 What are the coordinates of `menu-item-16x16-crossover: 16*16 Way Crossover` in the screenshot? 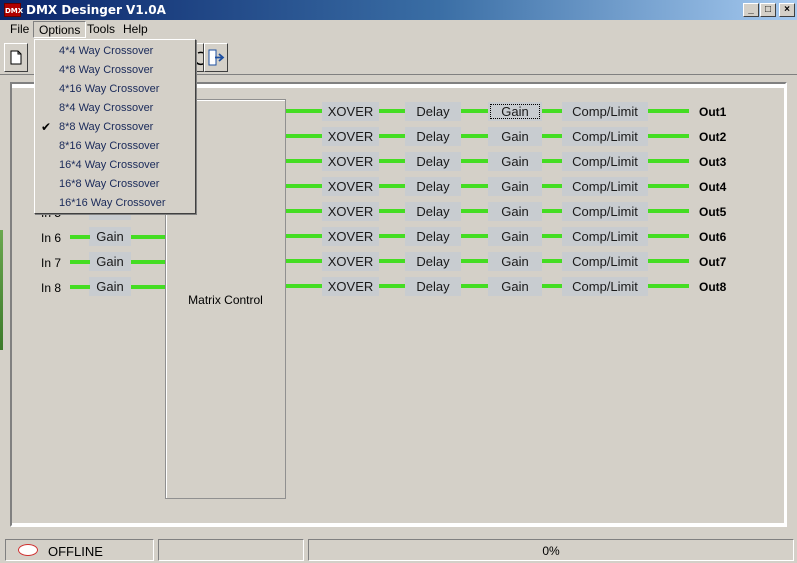 It's located at (115, 203).